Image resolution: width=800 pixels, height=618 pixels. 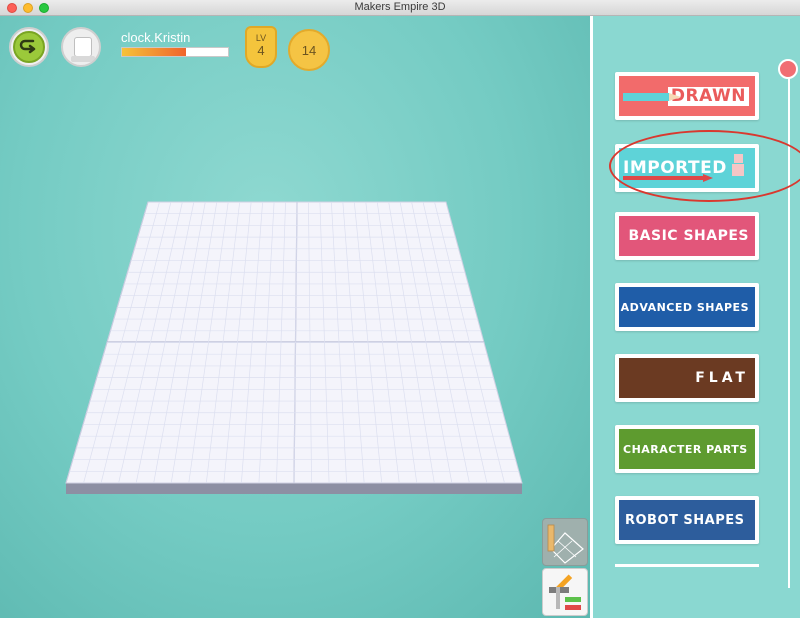 I want to click on coin-counter: 14, so click(x=309, y=50).